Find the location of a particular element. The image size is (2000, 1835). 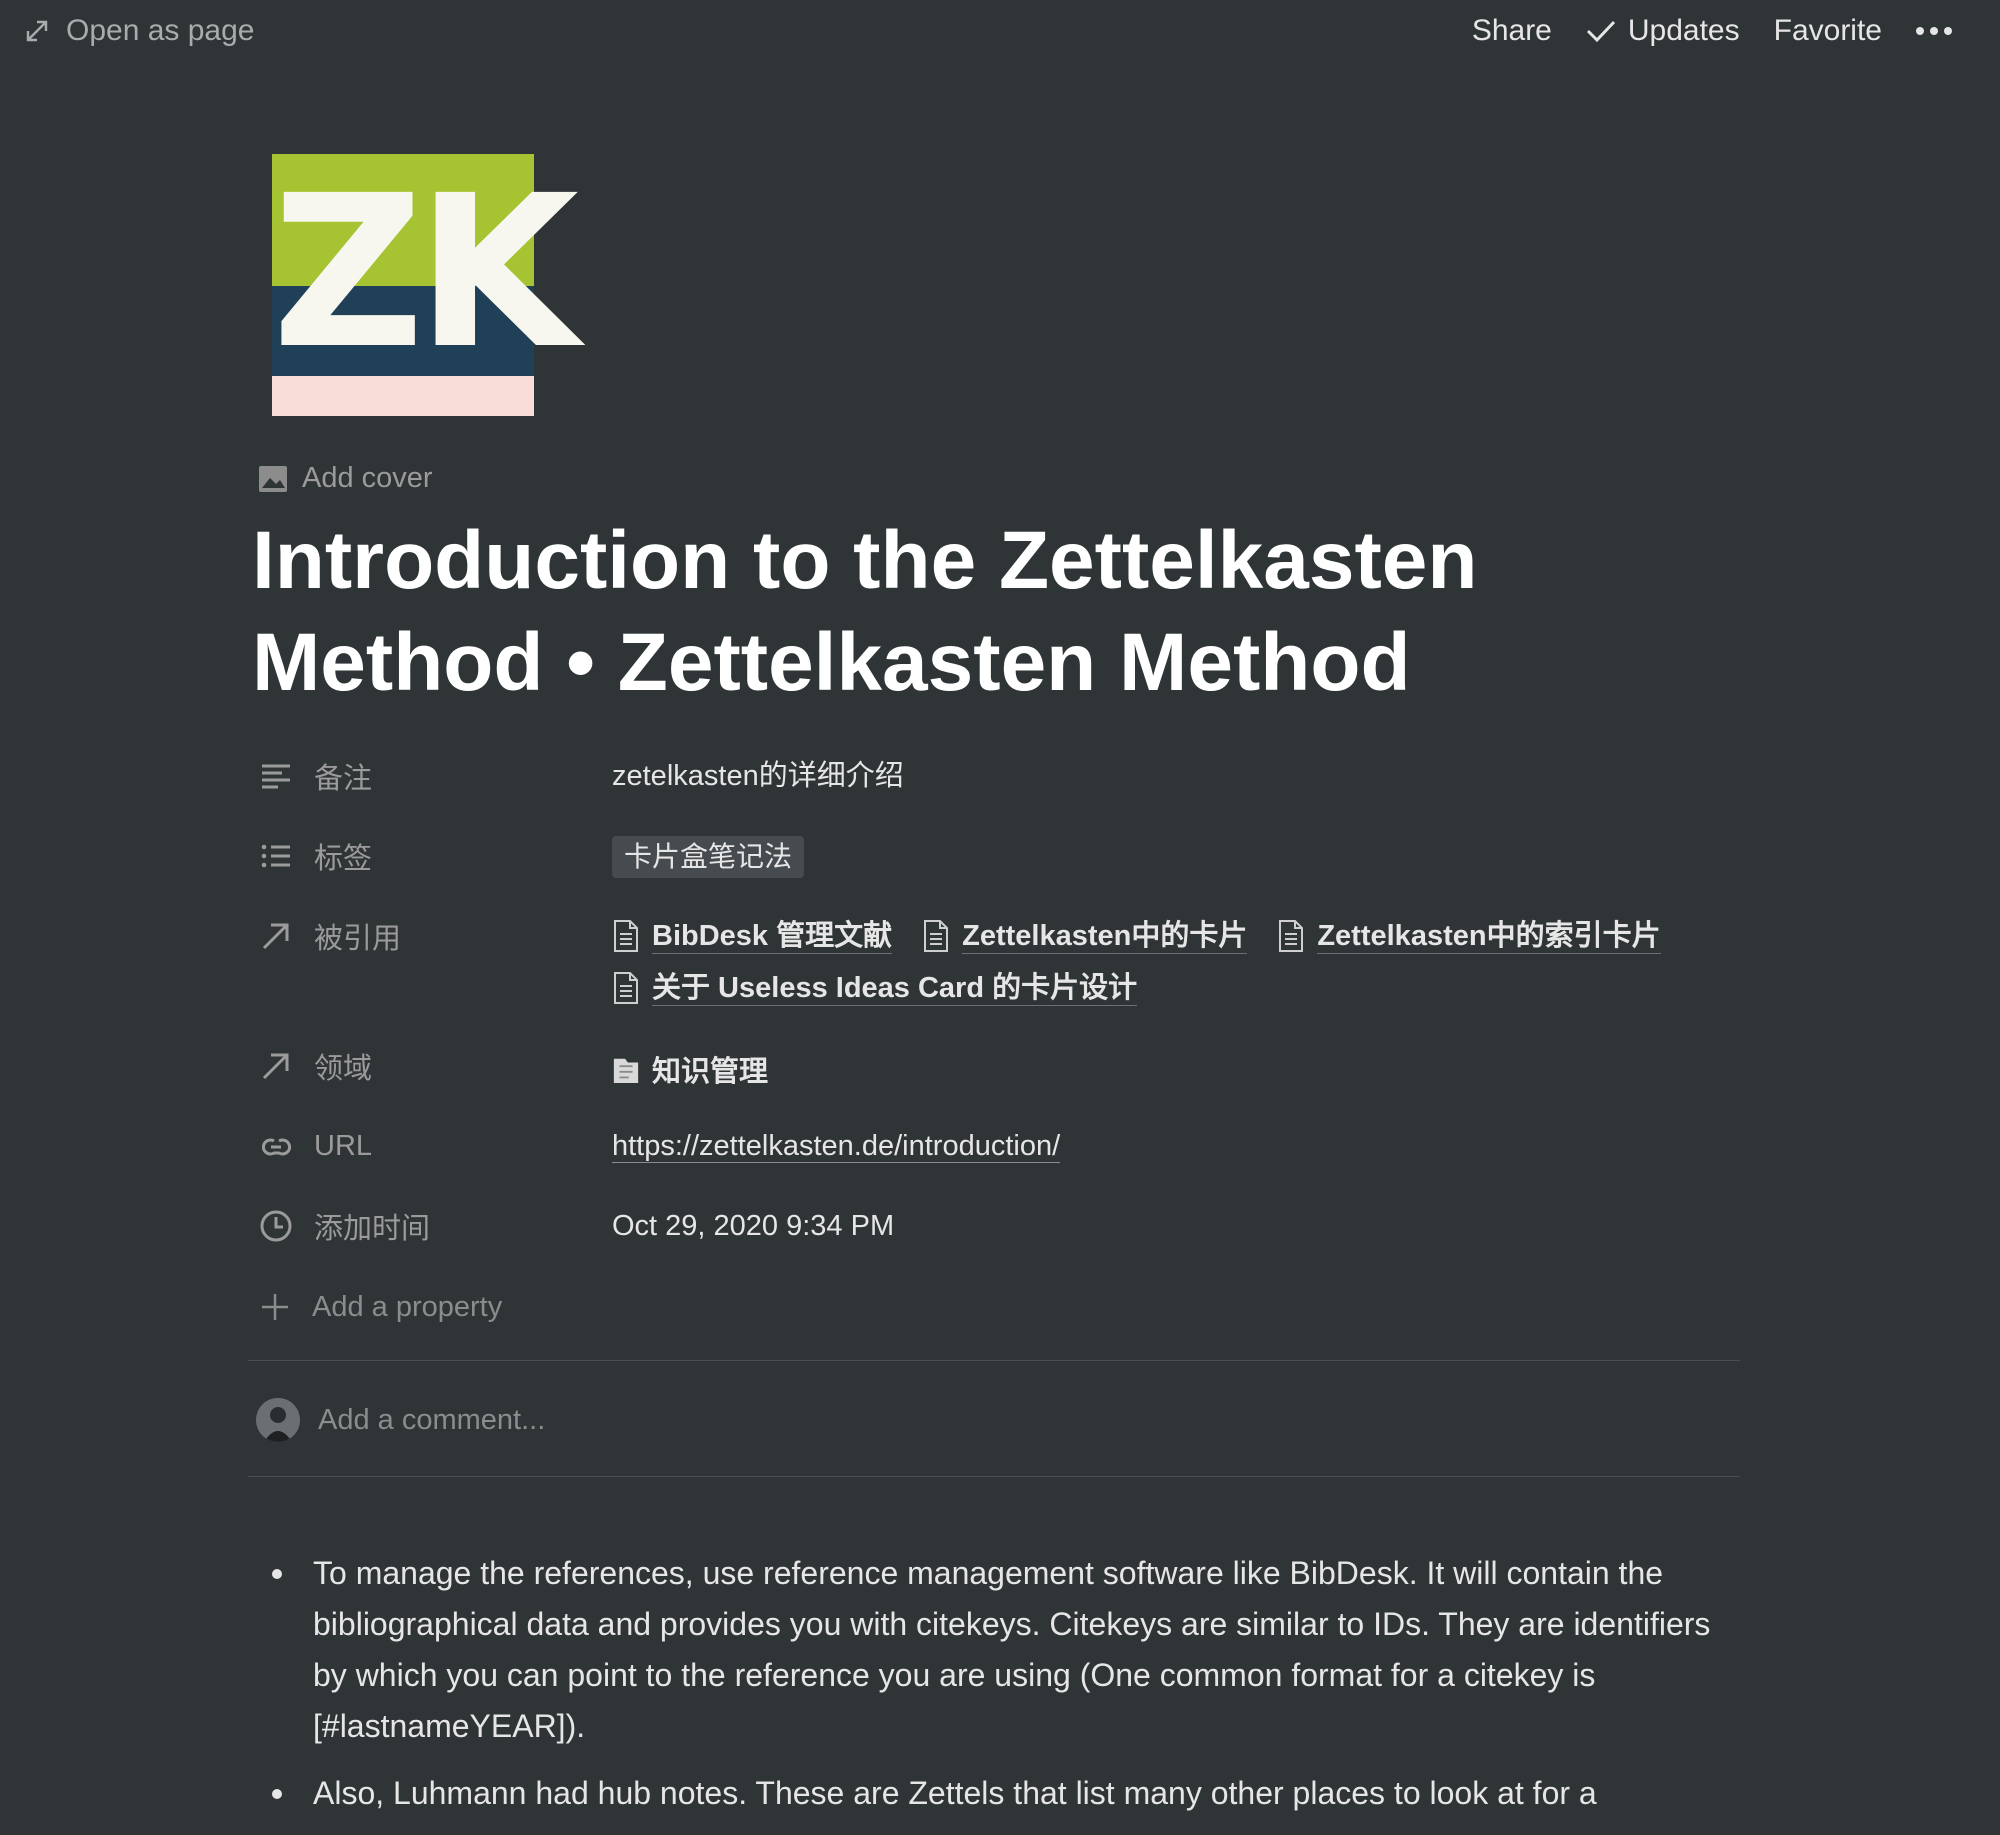

relation-link: Zettelkasten中的索引卡片 is located at coordinates (1469, 936).